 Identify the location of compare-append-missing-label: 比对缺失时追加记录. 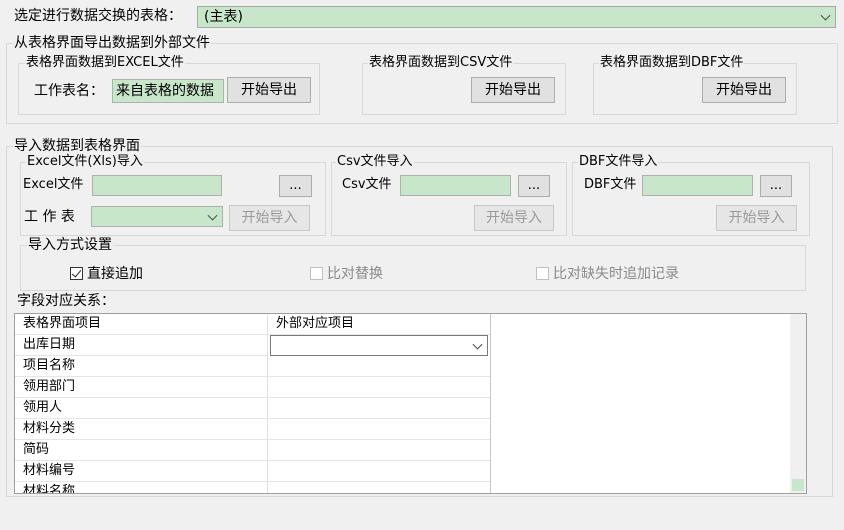
(616, 274).